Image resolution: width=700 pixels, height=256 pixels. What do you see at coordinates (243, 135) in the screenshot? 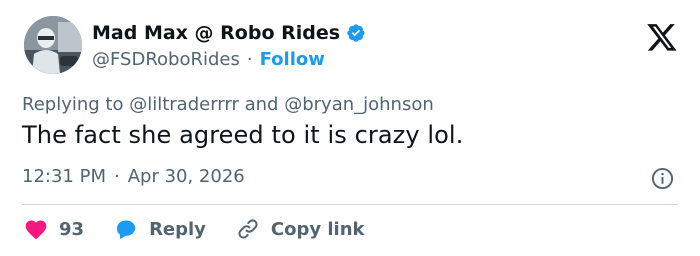
I see `tweet-text: The fact she agreed to it is crazy lol.` at bounding box center [243, 135].